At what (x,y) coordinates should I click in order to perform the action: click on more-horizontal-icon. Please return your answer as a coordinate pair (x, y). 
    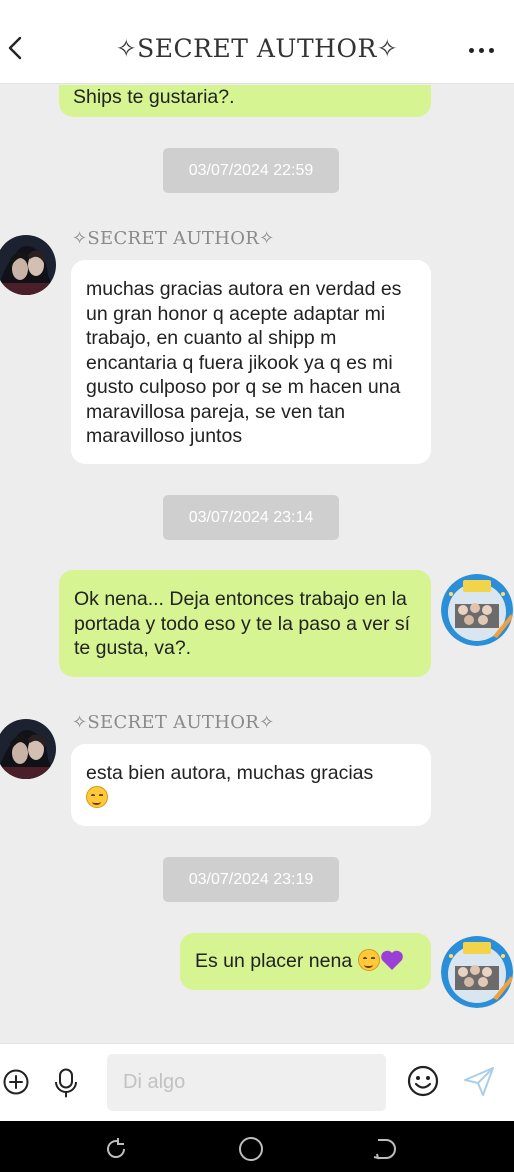
    Looking at the image, I should click on (471, 50).